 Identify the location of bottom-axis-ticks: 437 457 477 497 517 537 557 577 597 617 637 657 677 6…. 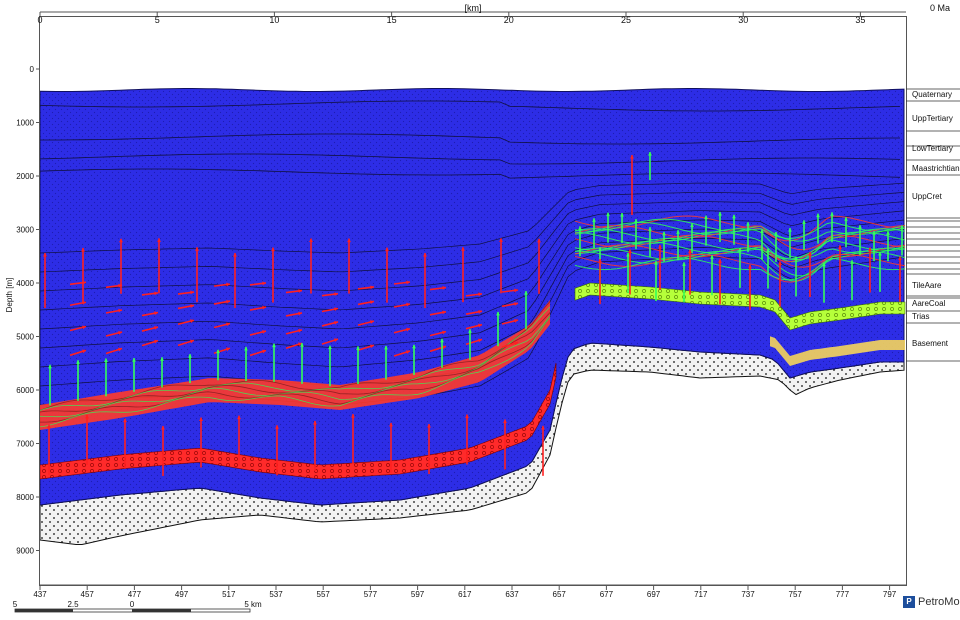
(465, 592).